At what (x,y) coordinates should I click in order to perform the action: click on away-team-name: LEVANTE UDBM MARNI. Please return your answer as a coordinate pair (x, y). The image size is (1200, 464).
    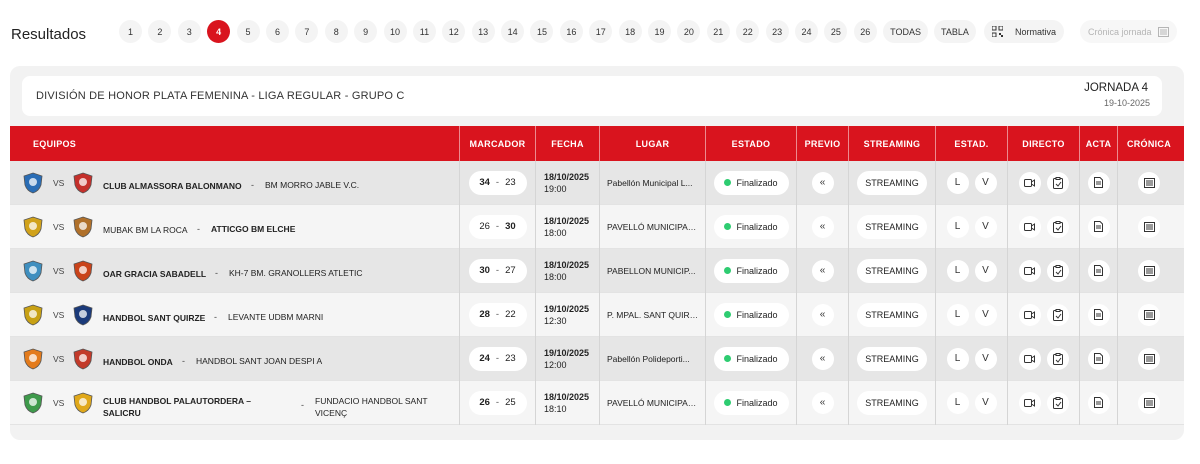
    Looking at the image, I should click on (275, 317).